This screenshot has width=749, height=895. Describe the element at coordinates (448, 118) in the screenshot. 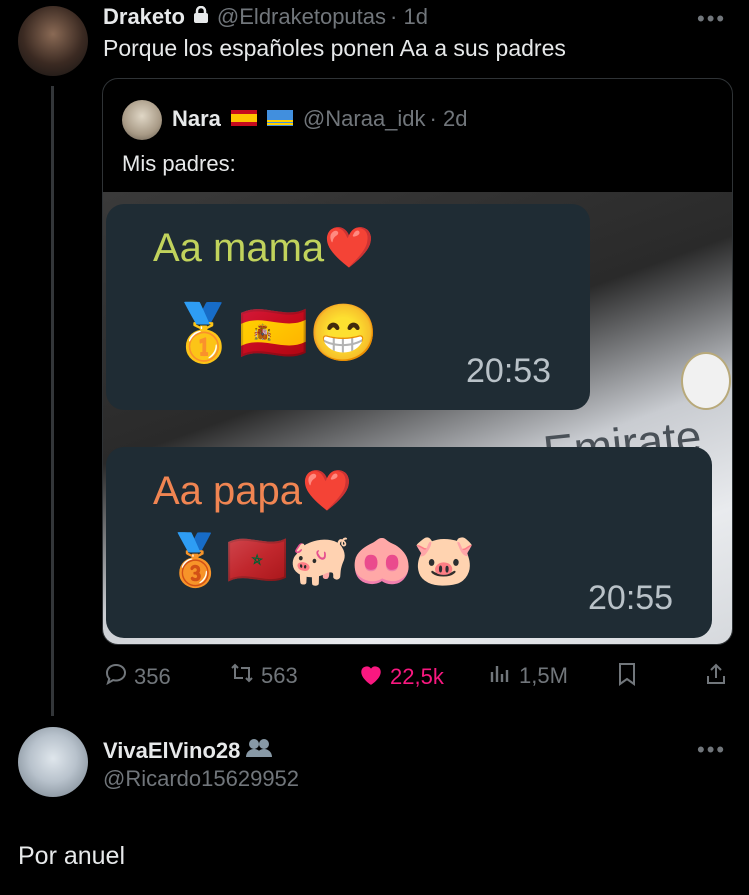

I see `quote-time: · 2d` at that location.